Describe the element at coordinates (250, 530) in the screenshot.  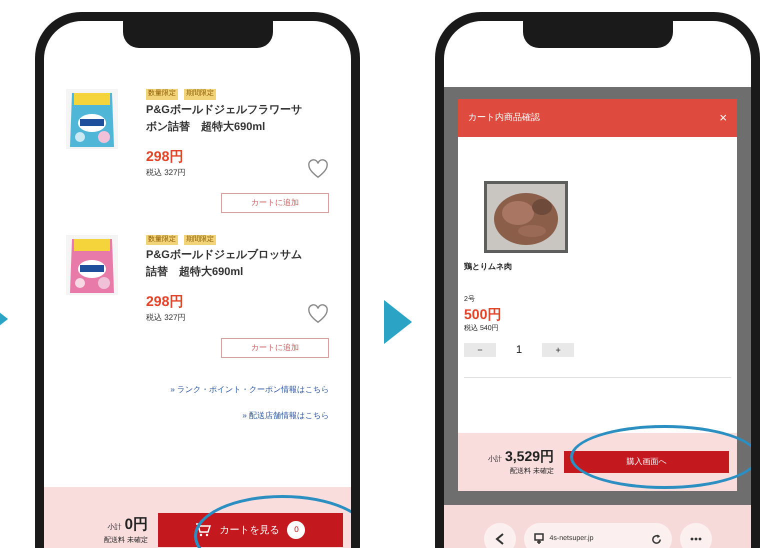
I see `view-cart-button: カートを見る 0` at that location.